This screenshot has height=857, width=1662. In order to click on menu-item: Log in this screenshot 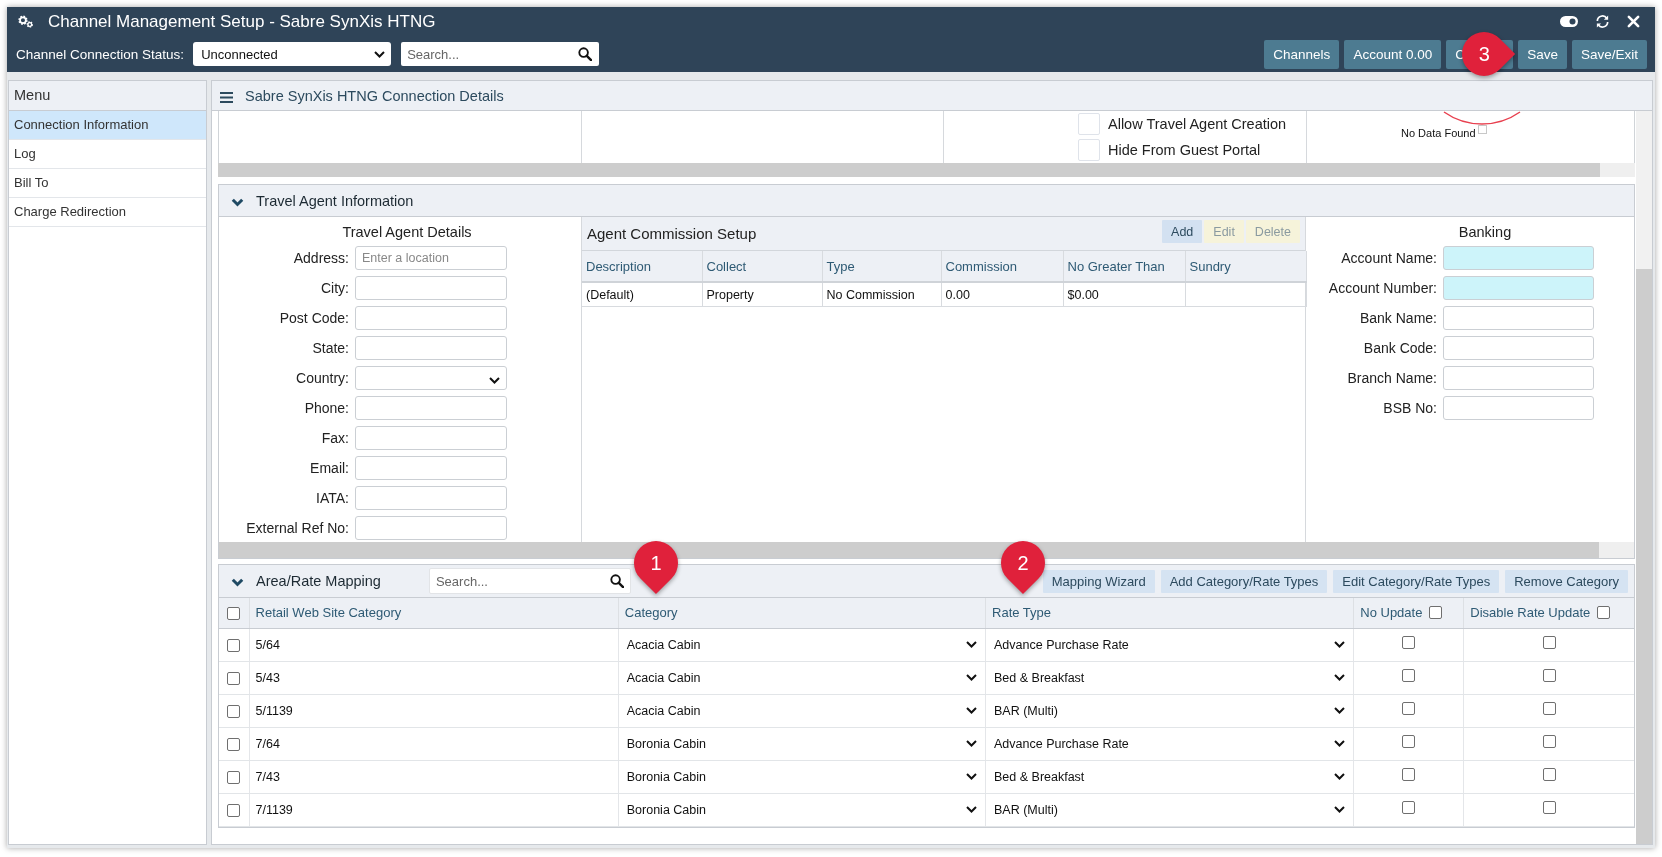, I will do `click(107, 154)`.